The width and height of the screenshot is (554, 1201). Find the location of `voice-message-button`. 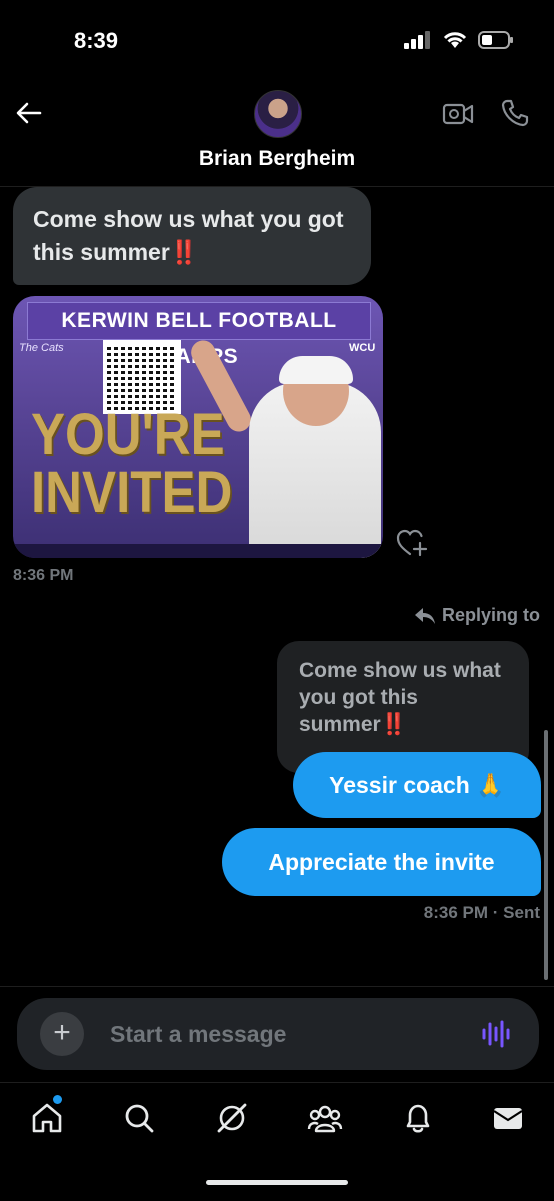

voice-message-button is located at coordinates (496, 1036).